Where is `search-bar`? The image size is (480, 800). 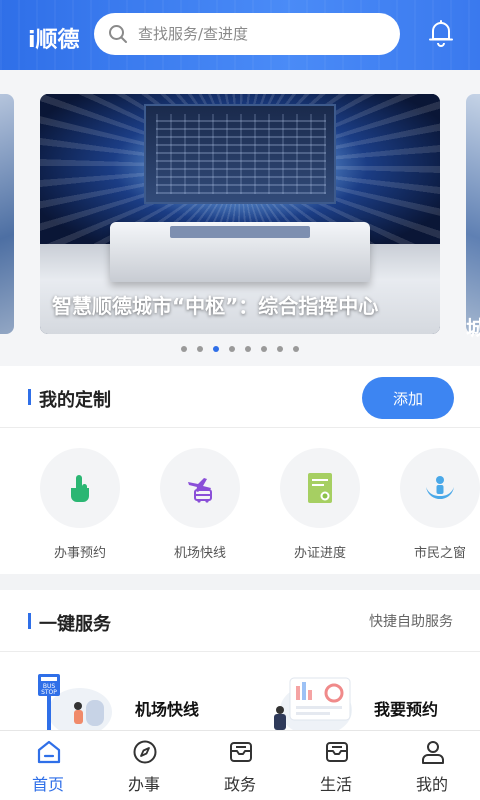
search-bar is located at coordinates (247, 34).